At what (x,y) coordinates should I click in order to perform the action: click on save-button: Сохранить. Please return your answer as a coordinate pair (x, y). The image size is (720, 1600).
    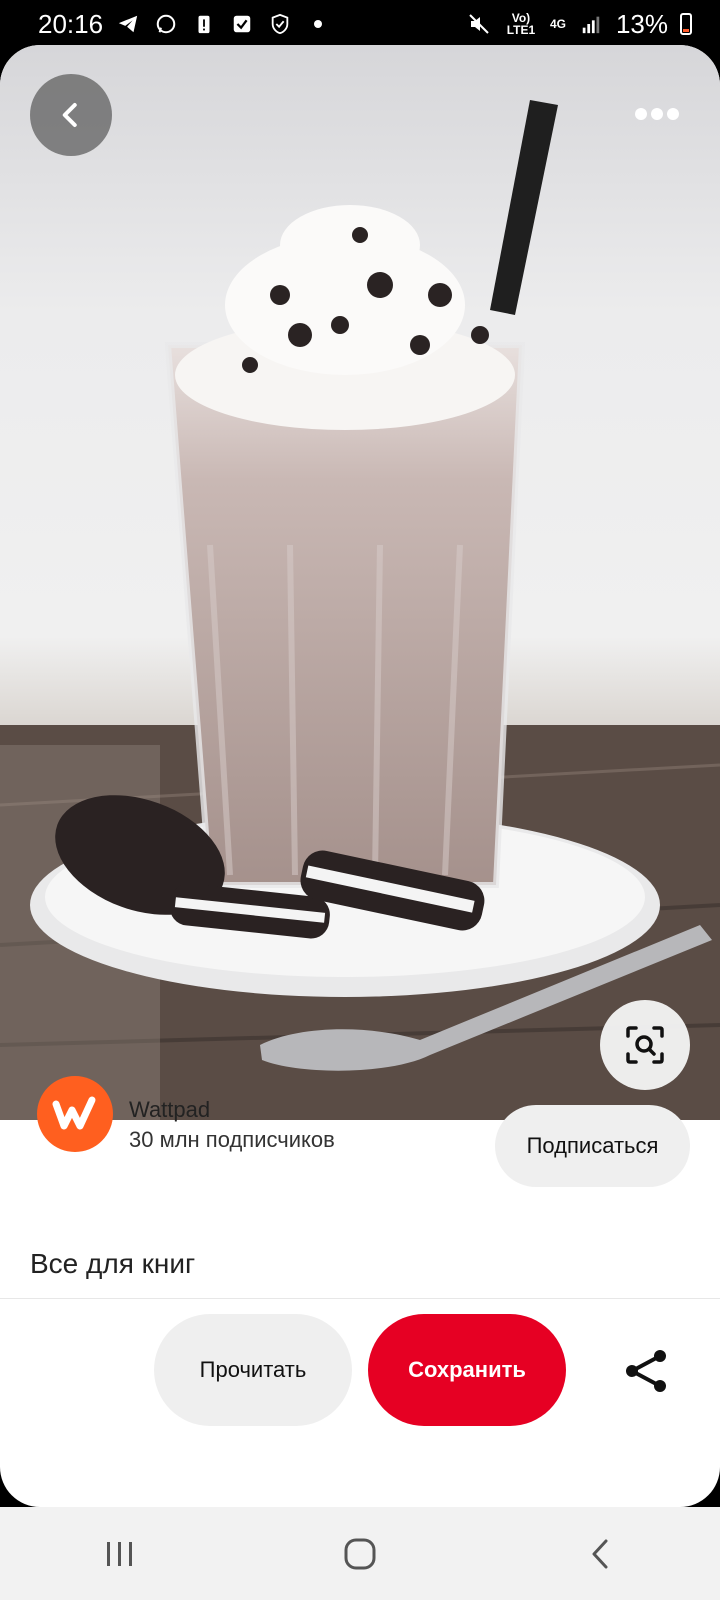
    Looking at the image, I should click on (467, 1370).